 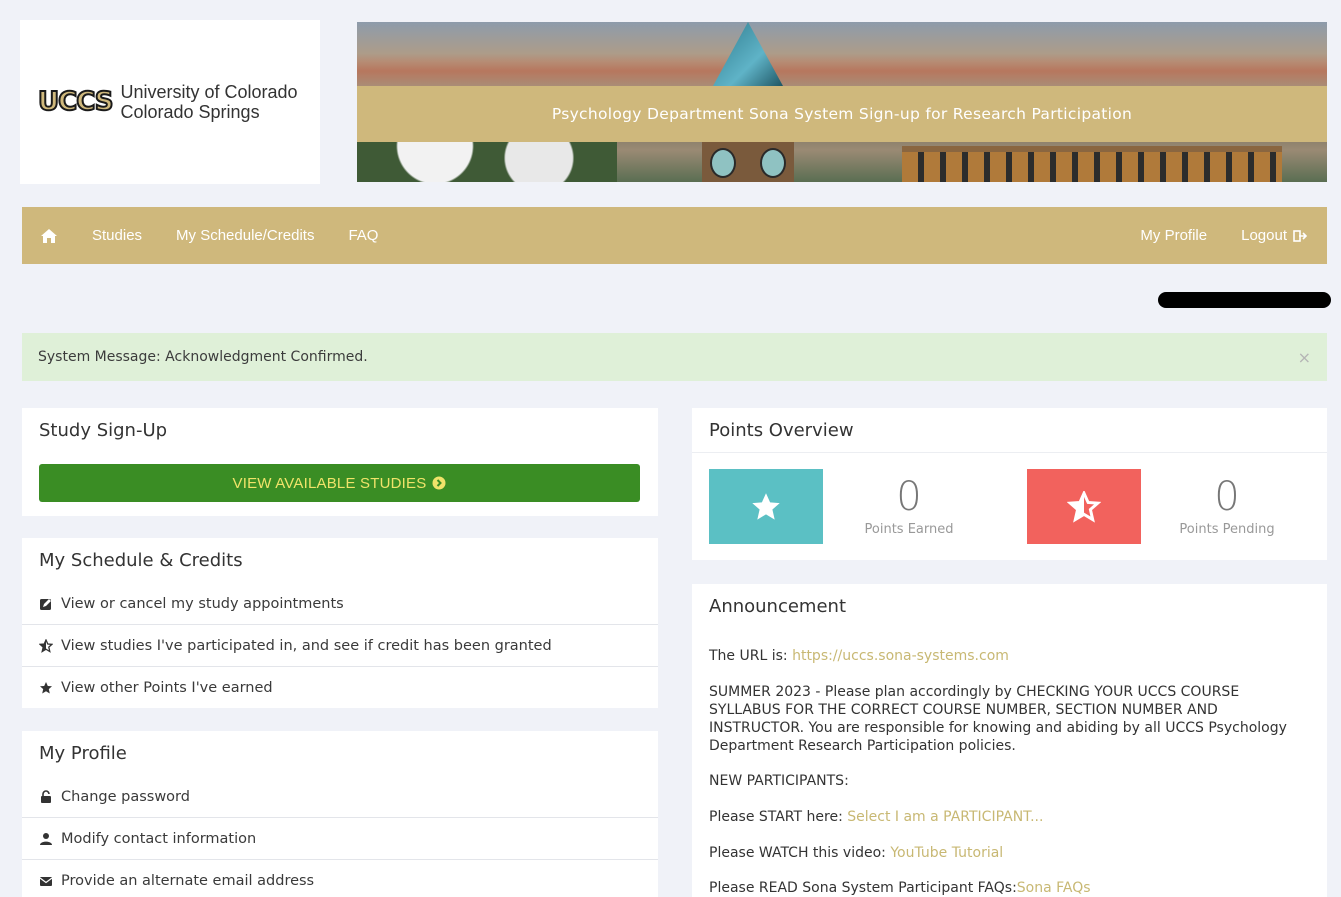 What do you see at coordinates (748, 162) in the screenshot?
I see `banner-clock` at bounding box center [748, 162].